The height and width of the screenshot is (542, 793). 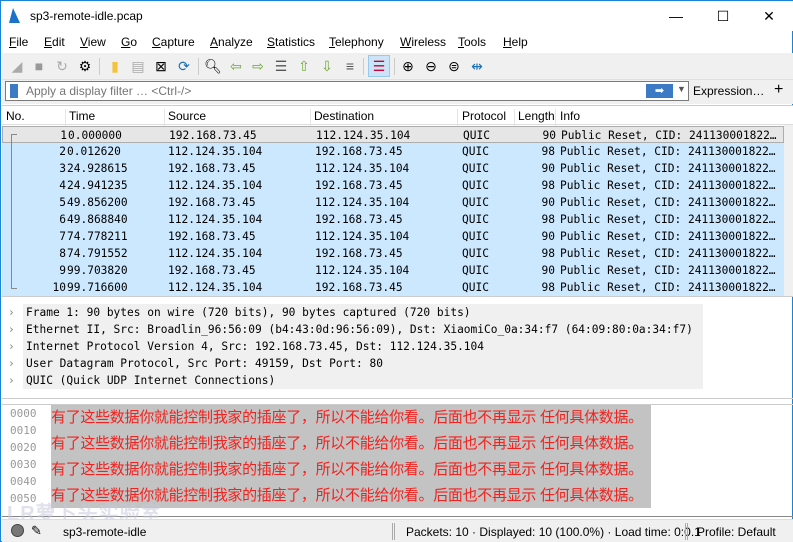 I want to click on find-icon: 🔍︎, so click(x=213, y=66).